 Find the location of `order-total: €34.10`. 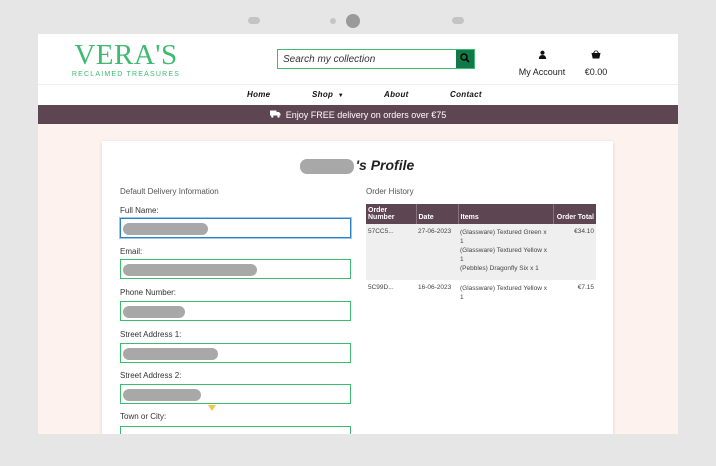

order-total: €34.10 is located at coordinates (574, 252).